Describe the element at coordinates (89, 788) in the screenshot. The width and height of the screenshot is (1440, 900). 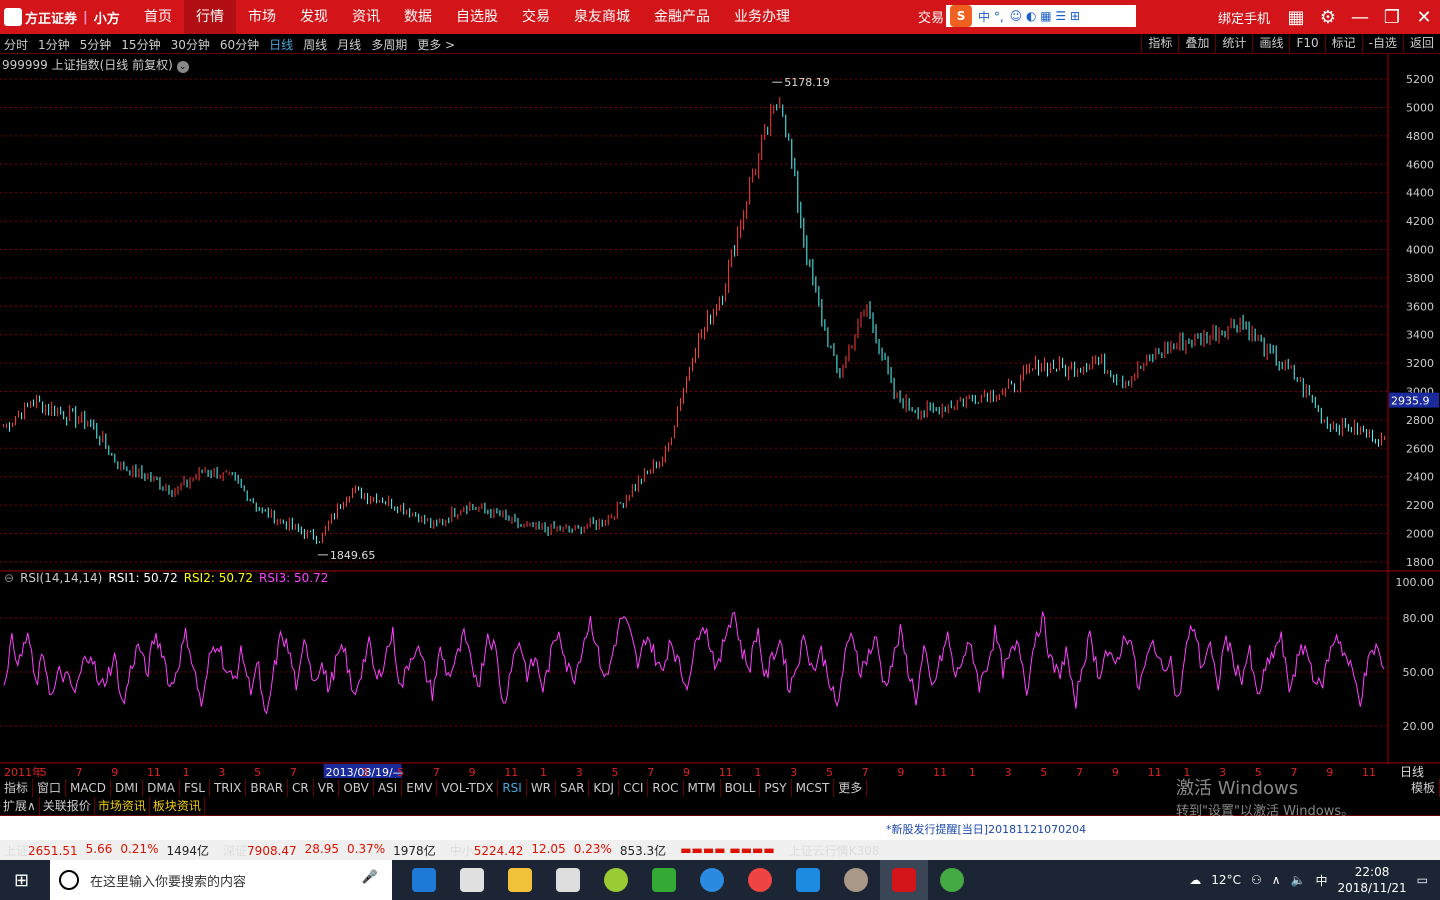
I see `indicator-tab-2: MACD` at that location.